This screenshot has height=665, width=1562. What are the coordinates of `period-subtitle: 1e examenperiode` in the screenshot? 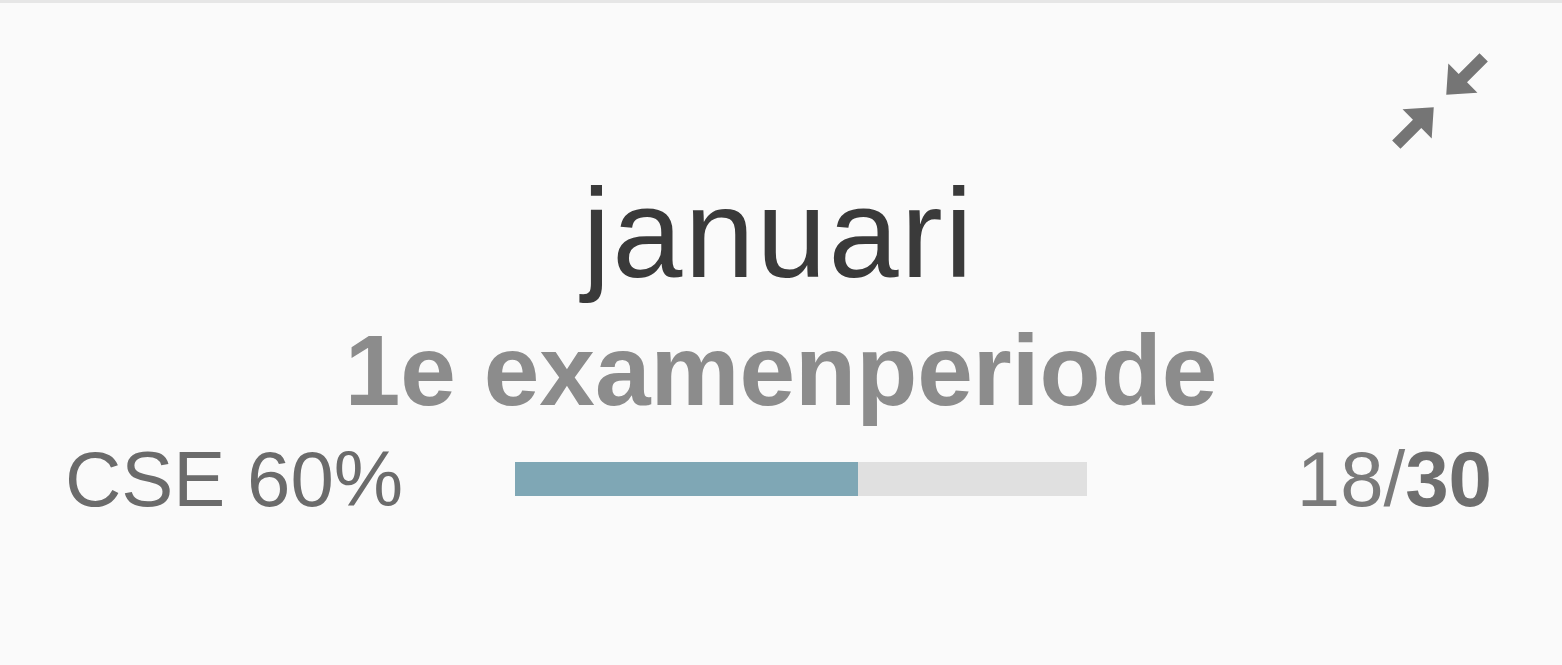 It's located at (781, 370).